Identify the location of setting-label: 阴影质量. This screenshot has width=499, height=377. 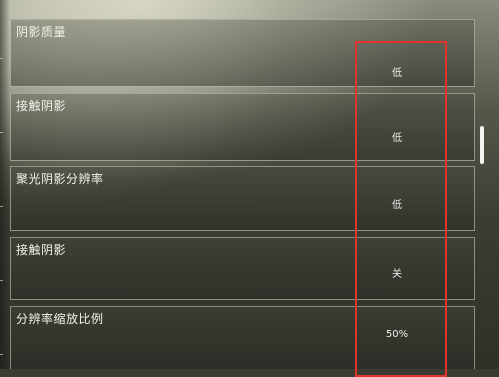
(41, 32).